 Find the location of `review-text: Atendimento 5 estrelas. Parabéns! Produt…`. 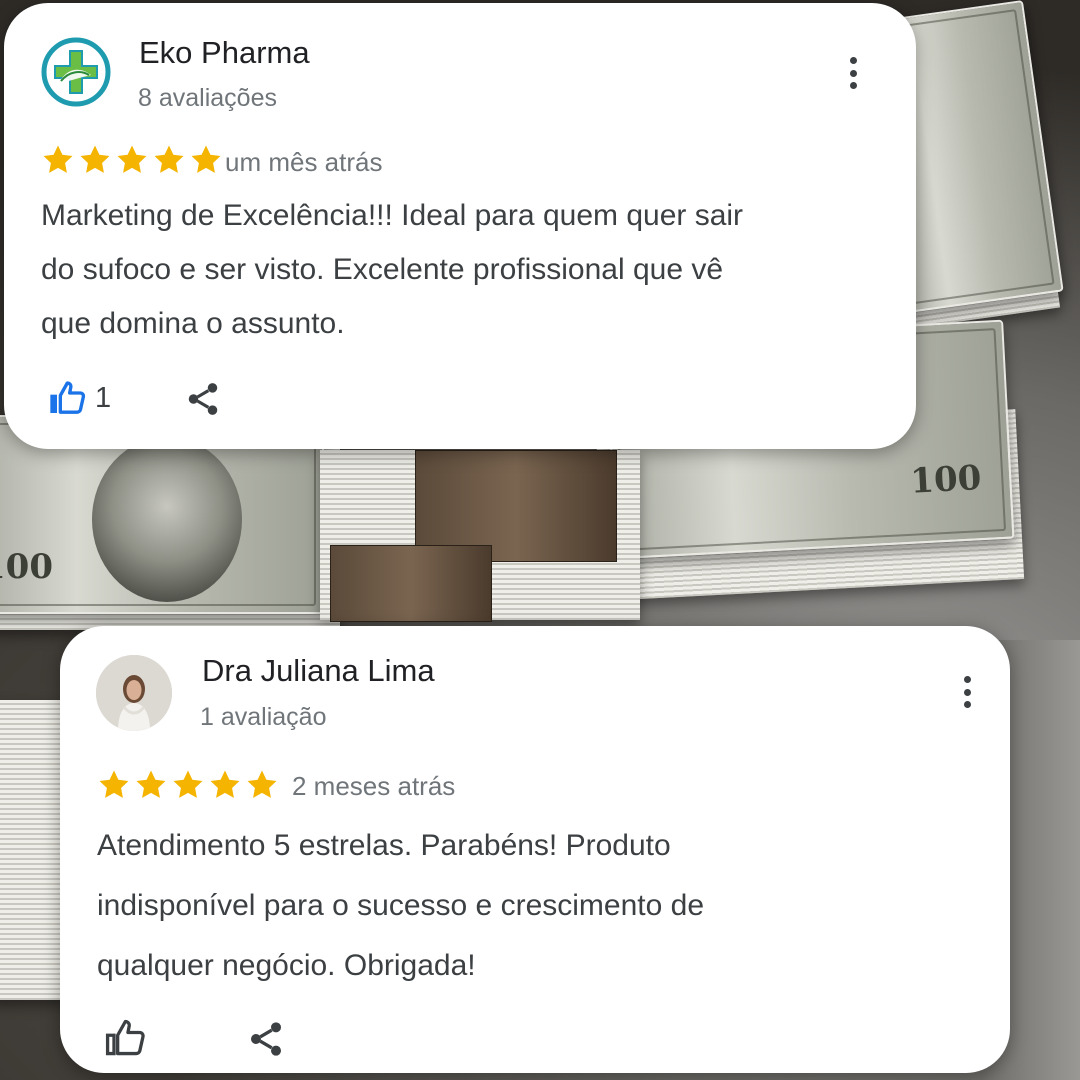

review-text: Atendimento 5 estrelas. Parabéns! Produt… is located at coordinates (400, 906).